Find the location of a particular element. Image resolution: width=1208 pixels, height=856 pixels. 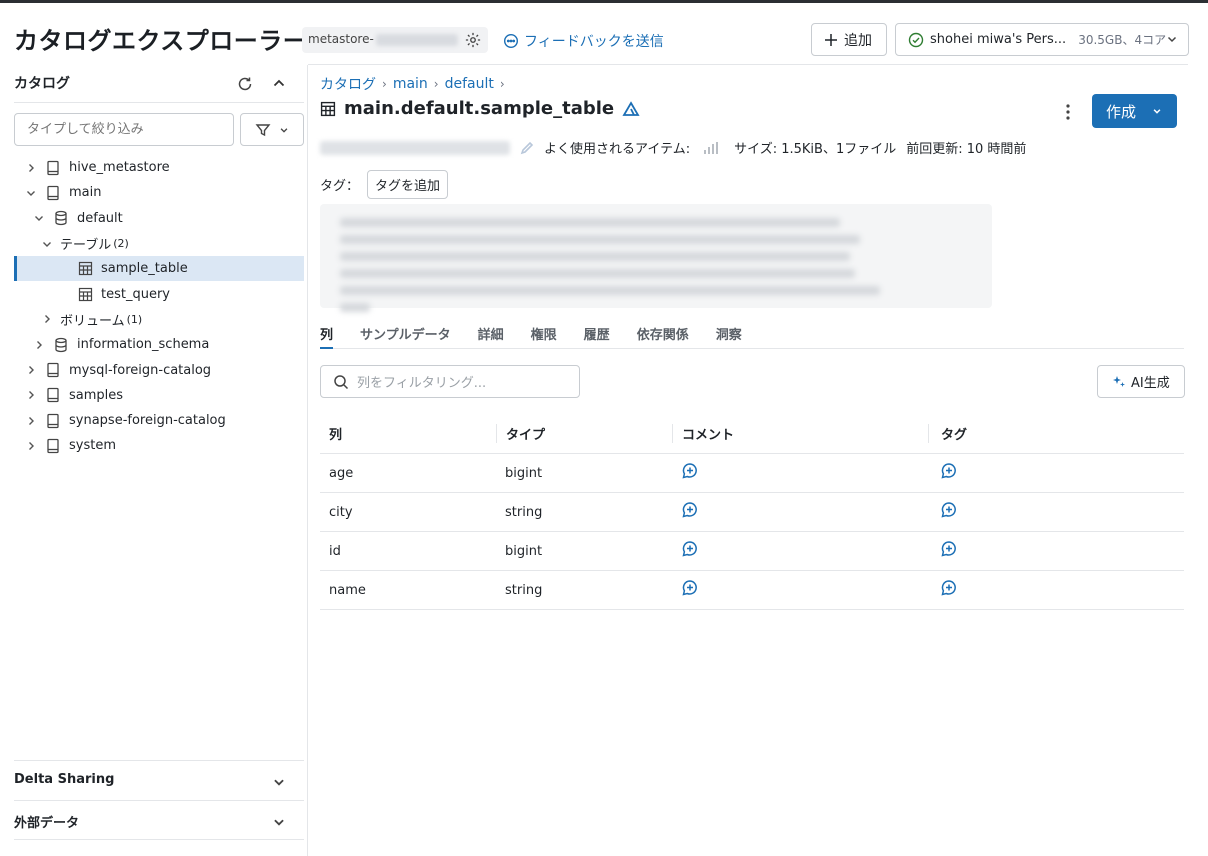

tree-item-main: main is located at coordinates (159, 192).